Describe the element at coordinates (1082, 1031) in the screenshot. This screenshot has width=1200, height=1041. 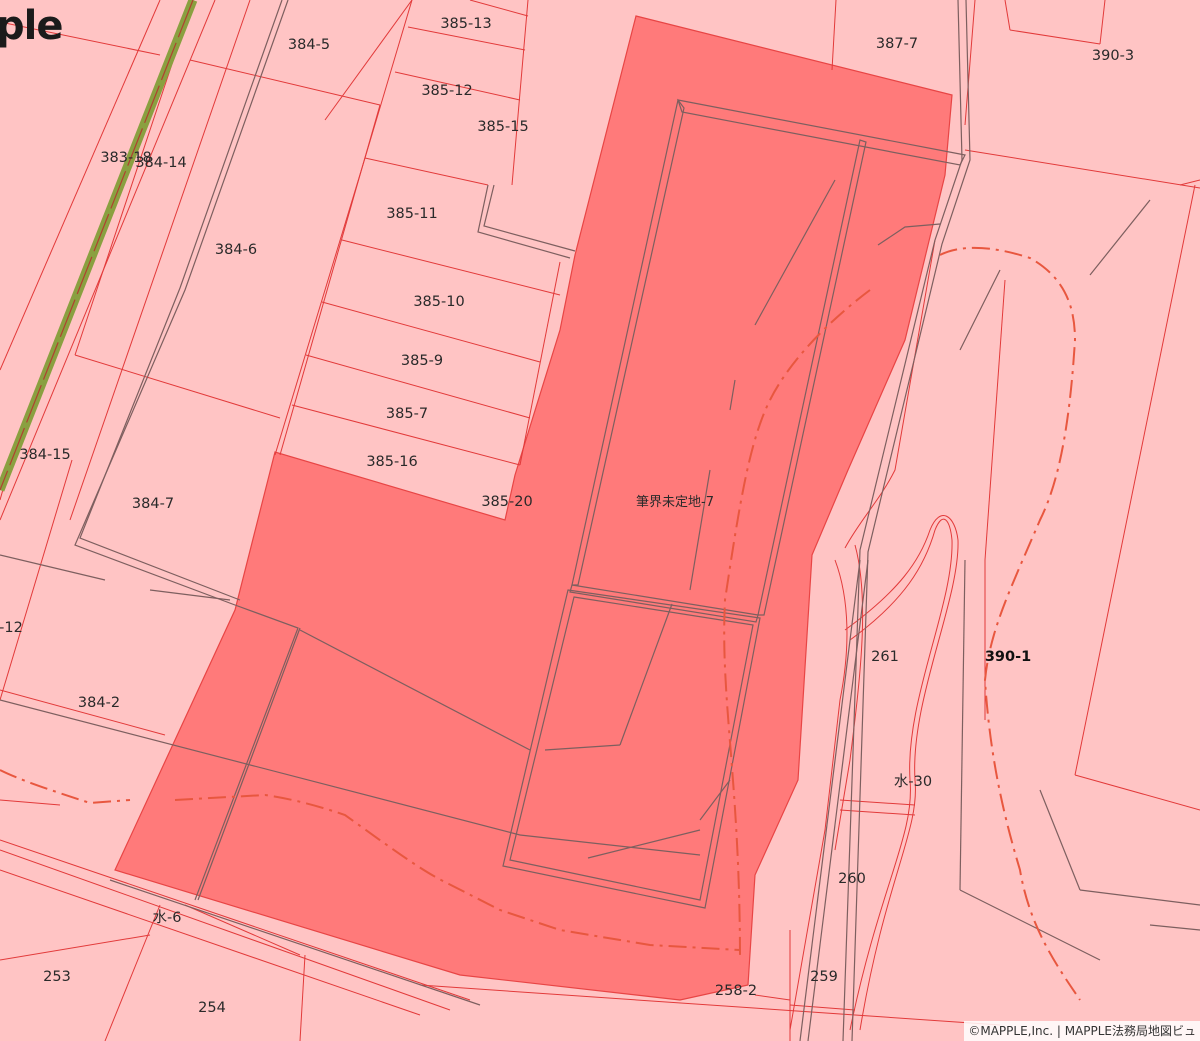
I see `map-attribution: ©MAPPLE,Inc. | MAPPLE法務局地図ビュ` at that location.